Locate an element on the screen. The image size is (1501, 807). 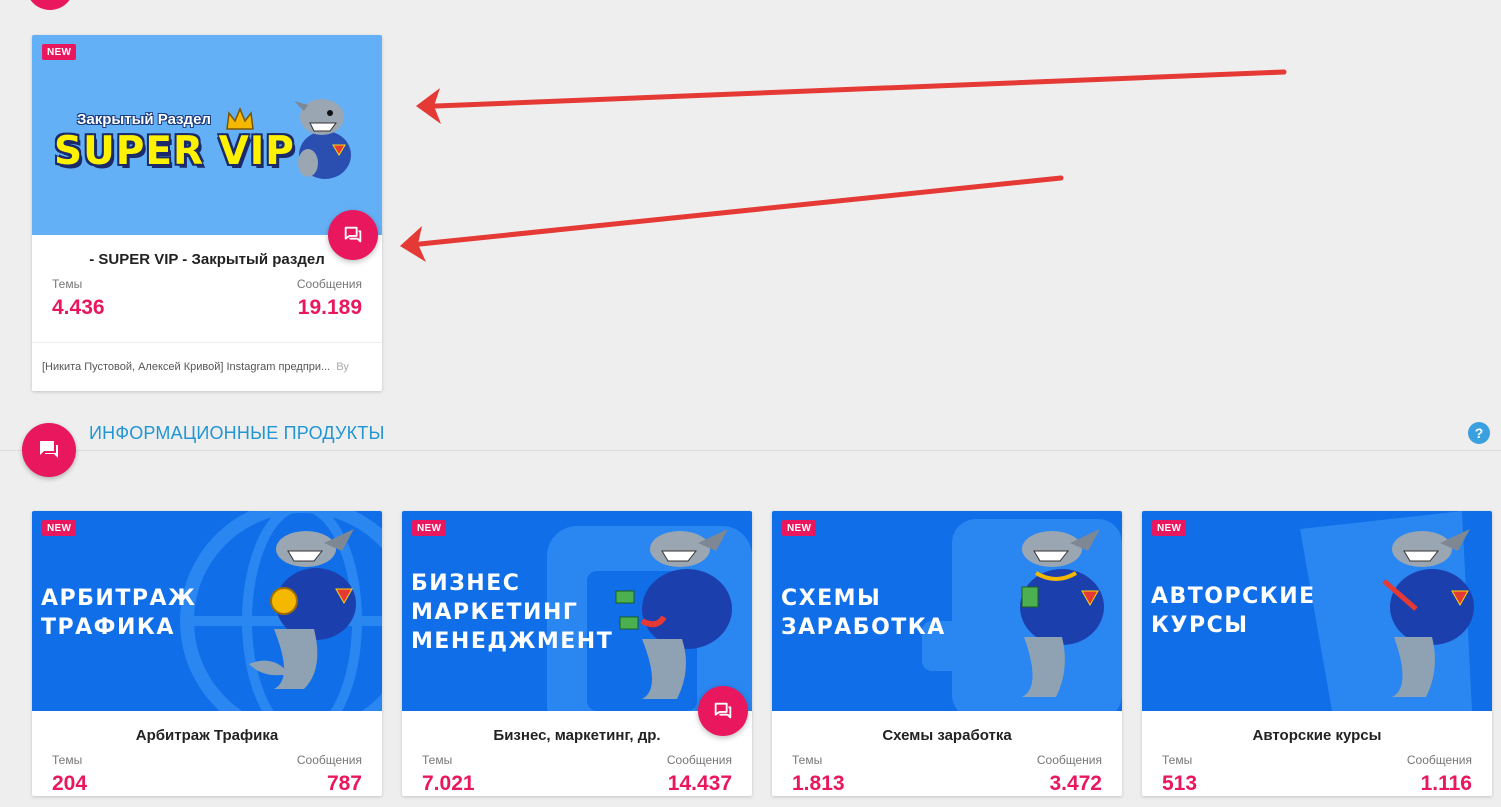
messages-count: 1.116 is located at coordinates (1446, 783).